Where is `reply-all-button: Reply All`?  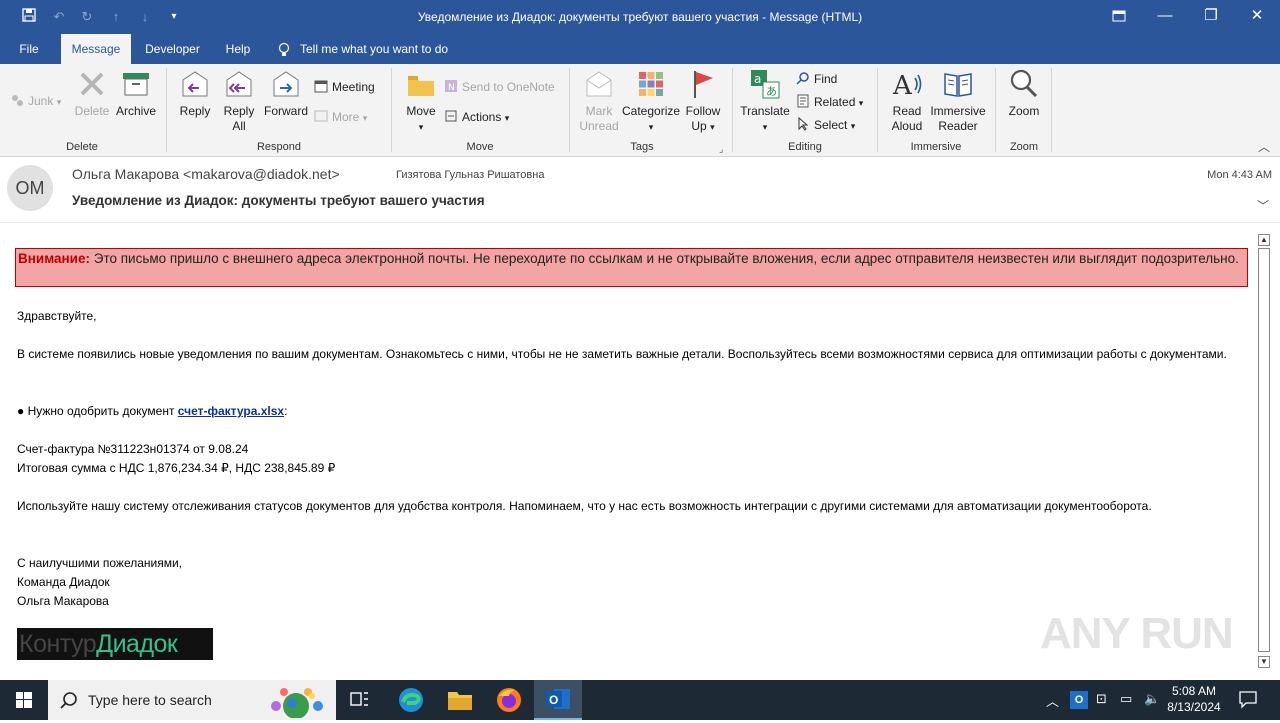
reply-all-button: Reply All is located at coordinates (239, 101).